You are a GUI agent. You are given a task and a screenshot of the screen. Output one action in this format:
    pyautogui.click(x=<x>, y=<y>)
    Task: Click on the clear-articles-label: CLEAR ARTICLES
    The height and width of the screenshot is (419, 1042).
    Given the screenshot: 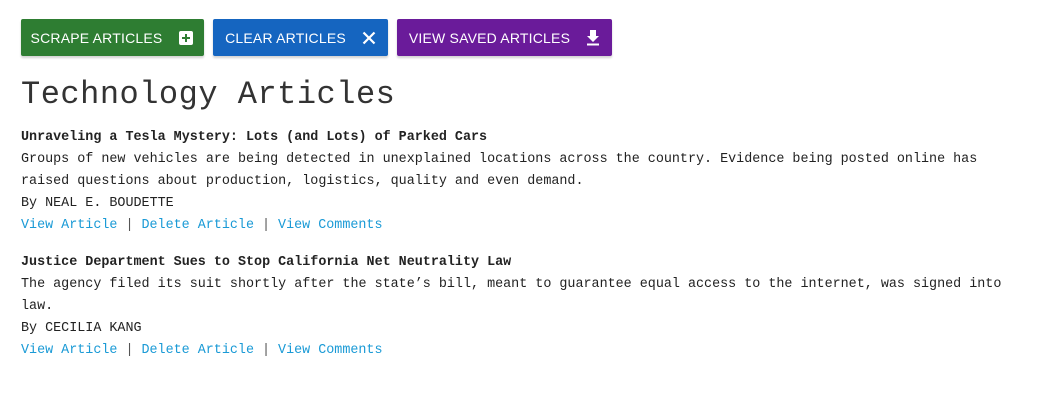 What is the action you would take?
    pyautogui.click(x=285, y=37)
    